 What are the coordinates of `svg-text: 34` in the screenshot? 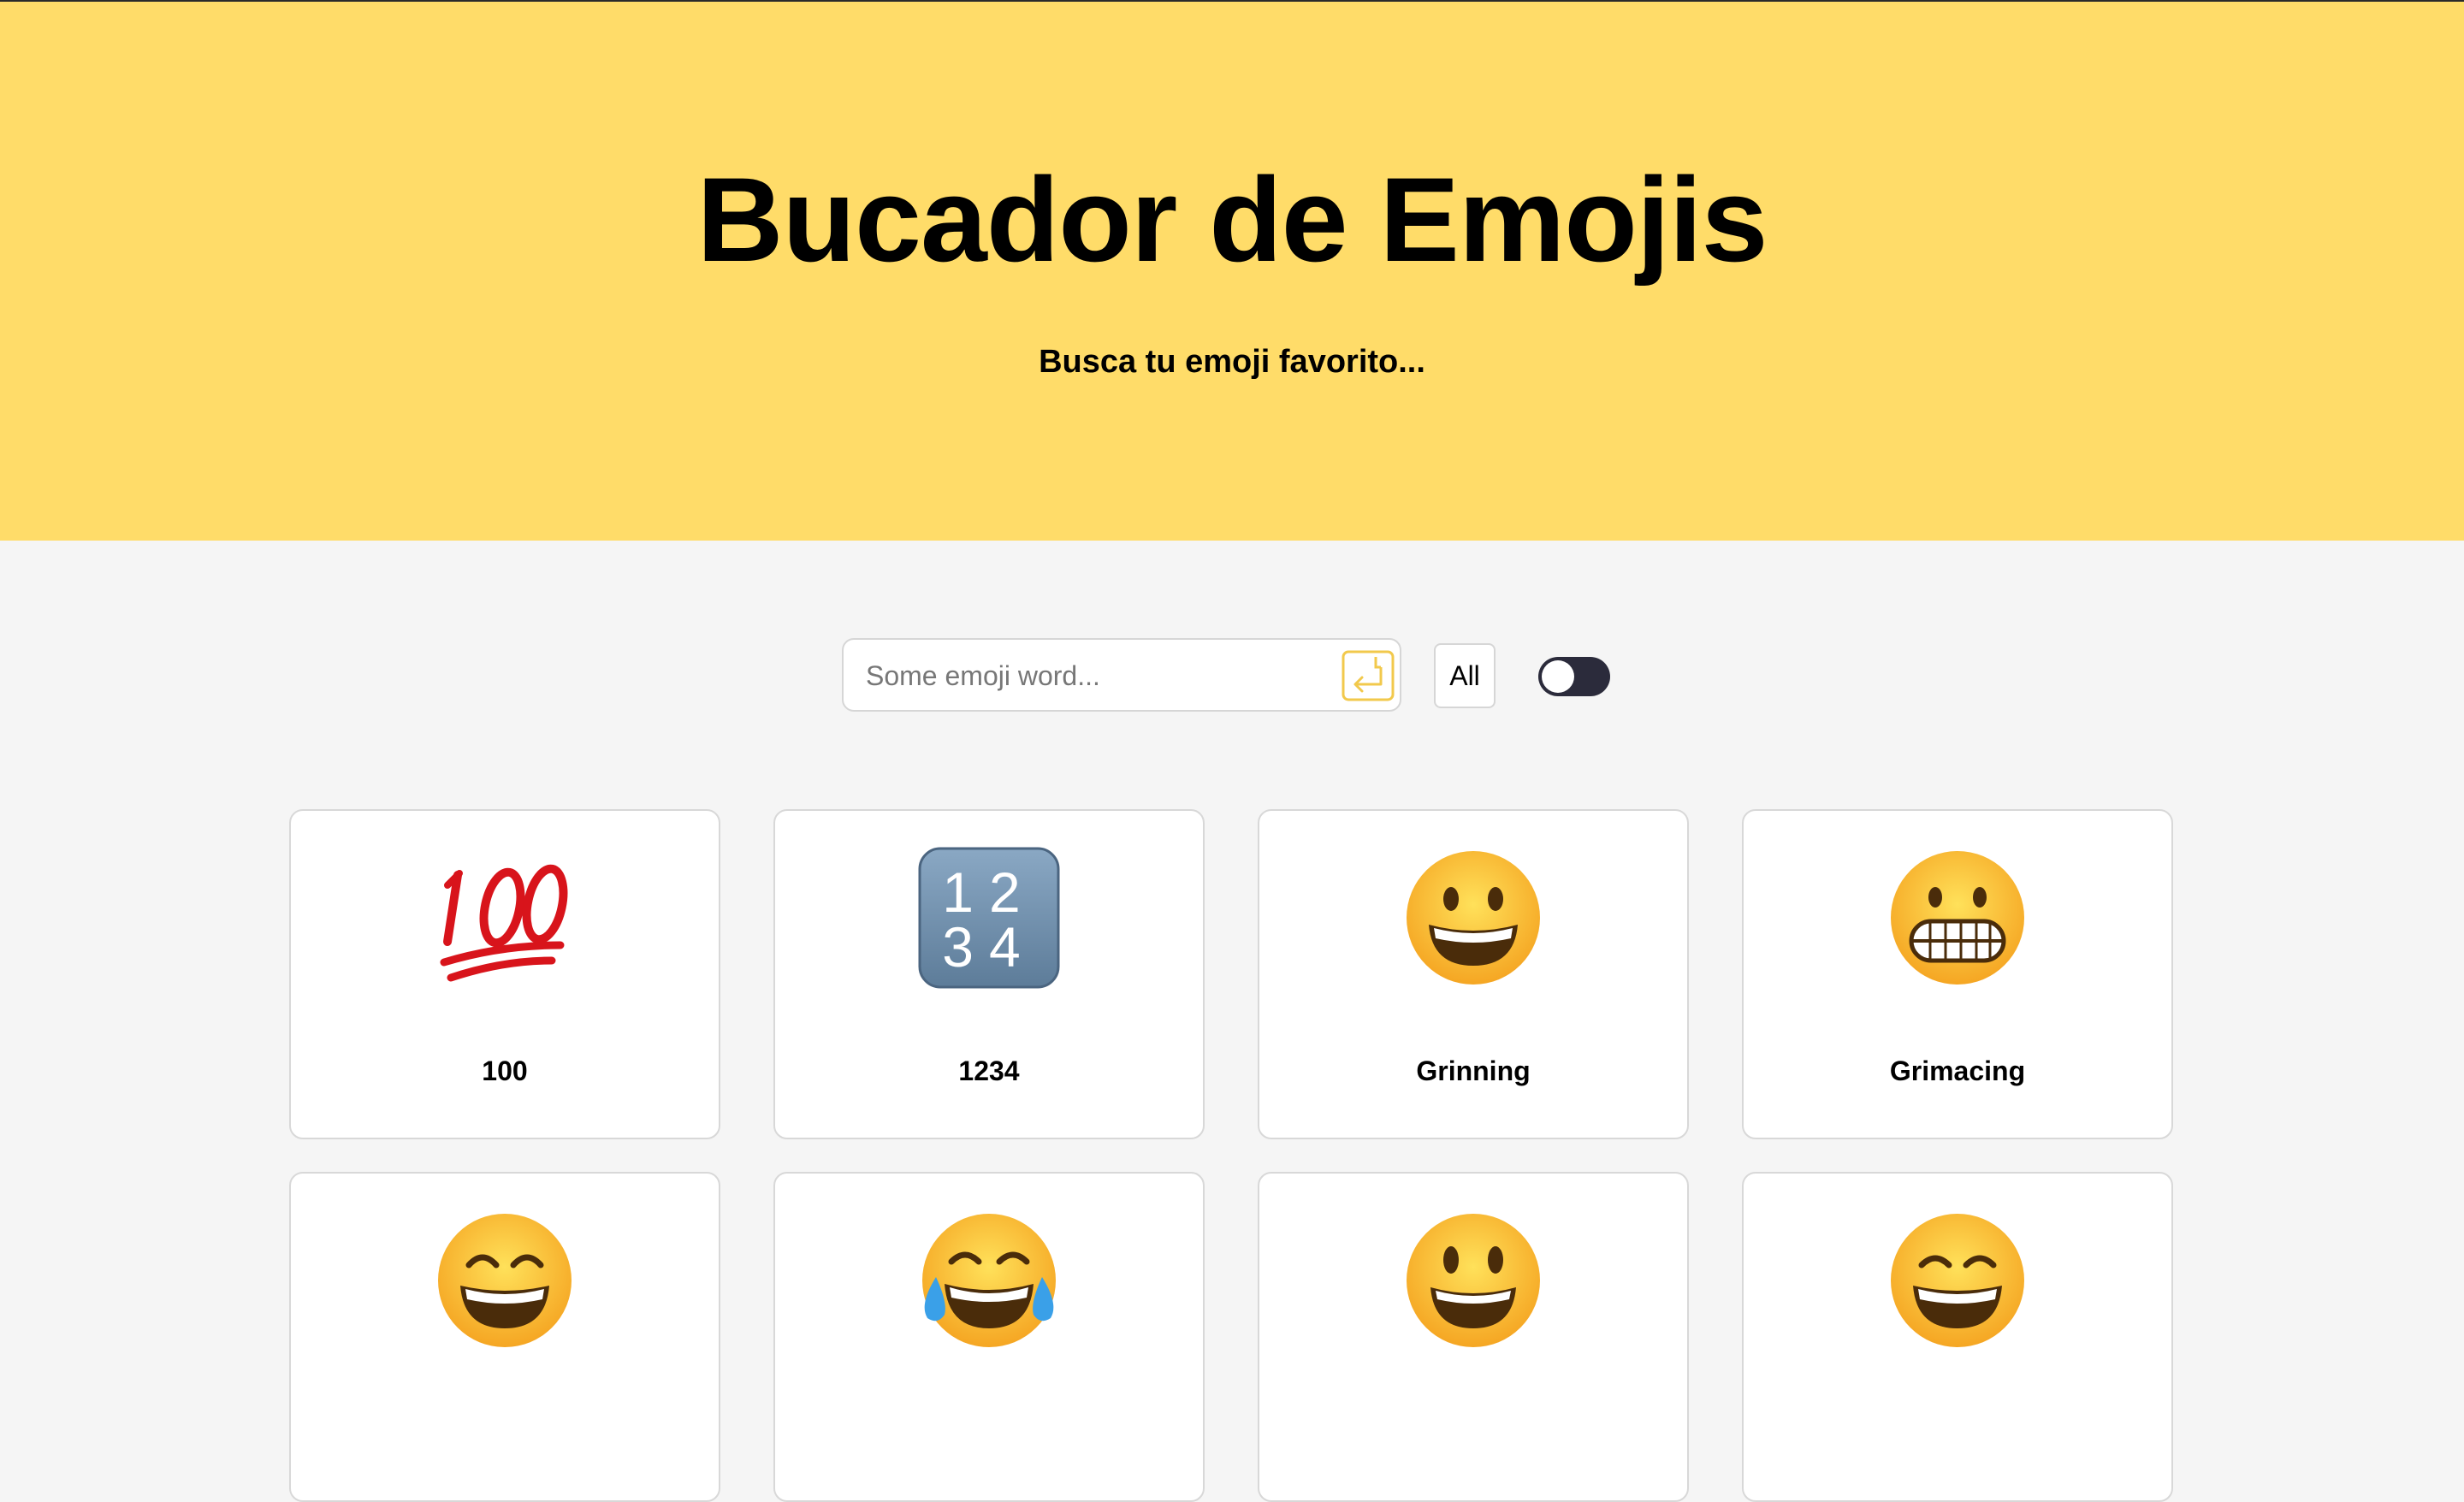 It's located at (988, 947).